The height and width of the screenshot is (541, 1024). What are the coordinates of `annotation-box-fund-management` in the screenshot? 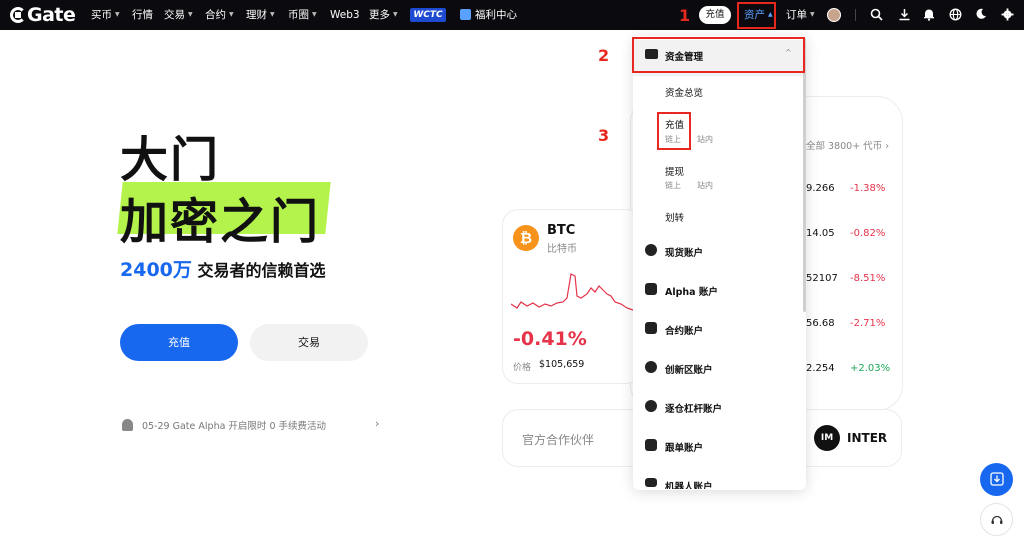 It's located at (718, 55).